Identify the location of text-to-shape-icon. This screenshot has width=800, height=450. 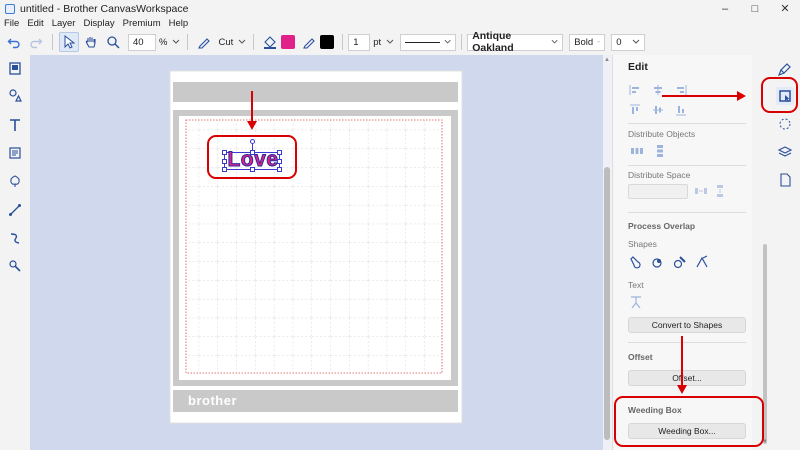
(636, 302).